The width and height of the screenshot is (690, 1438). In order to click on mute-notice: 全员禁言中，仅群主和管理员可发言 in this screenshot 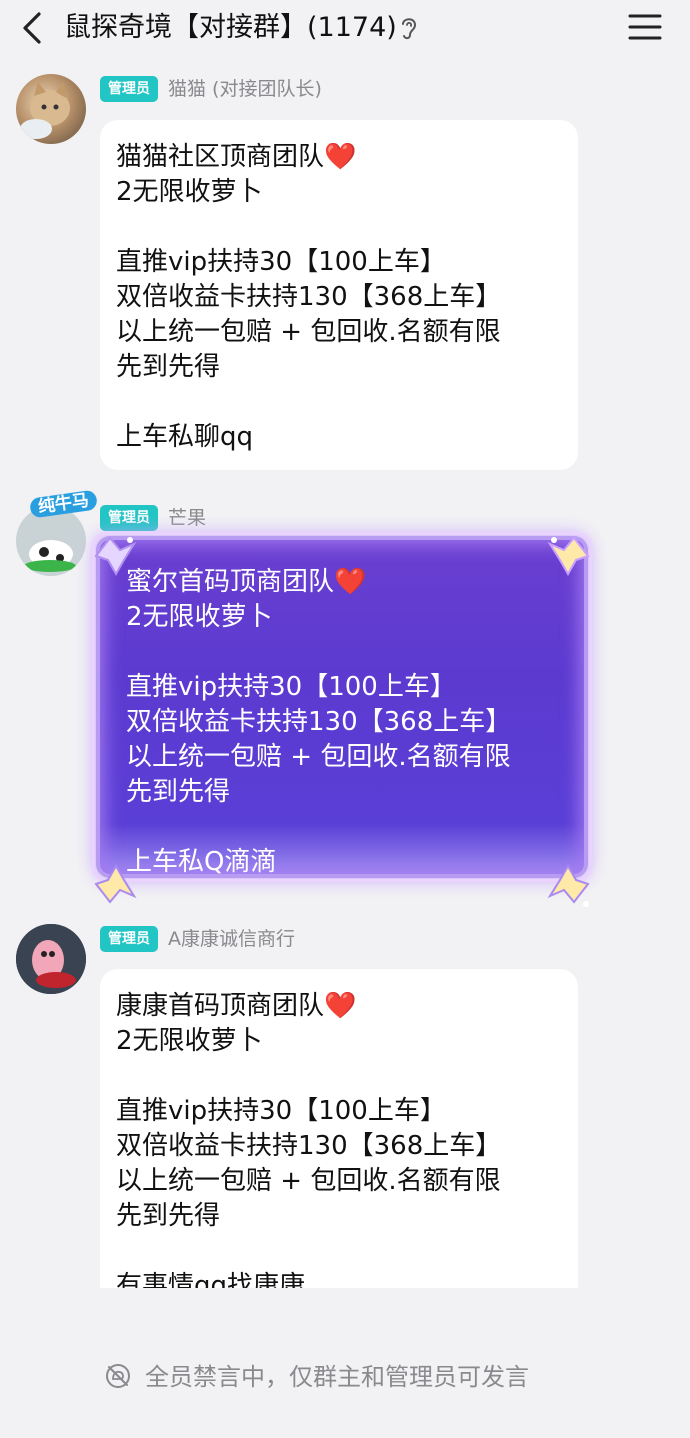, I will do `click(337, 1377)`.